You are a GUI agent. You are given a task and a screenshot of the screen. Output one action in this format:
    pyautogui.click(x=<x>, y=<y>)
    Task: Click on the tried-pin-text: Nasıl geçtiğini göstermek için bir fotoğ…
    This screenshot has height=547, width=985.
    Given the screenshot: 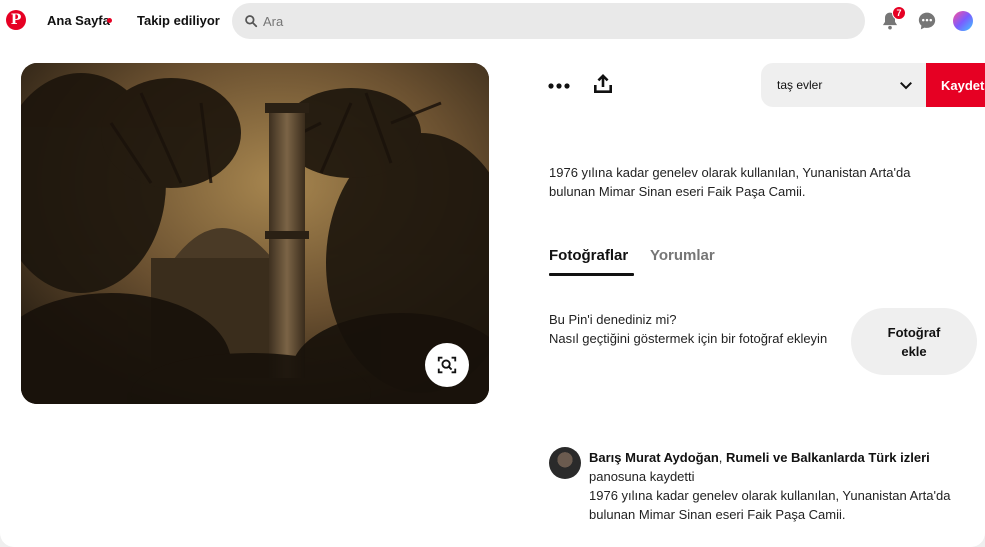 What is the action you would take?
    pyautogui.click(x=688, y=338)
    